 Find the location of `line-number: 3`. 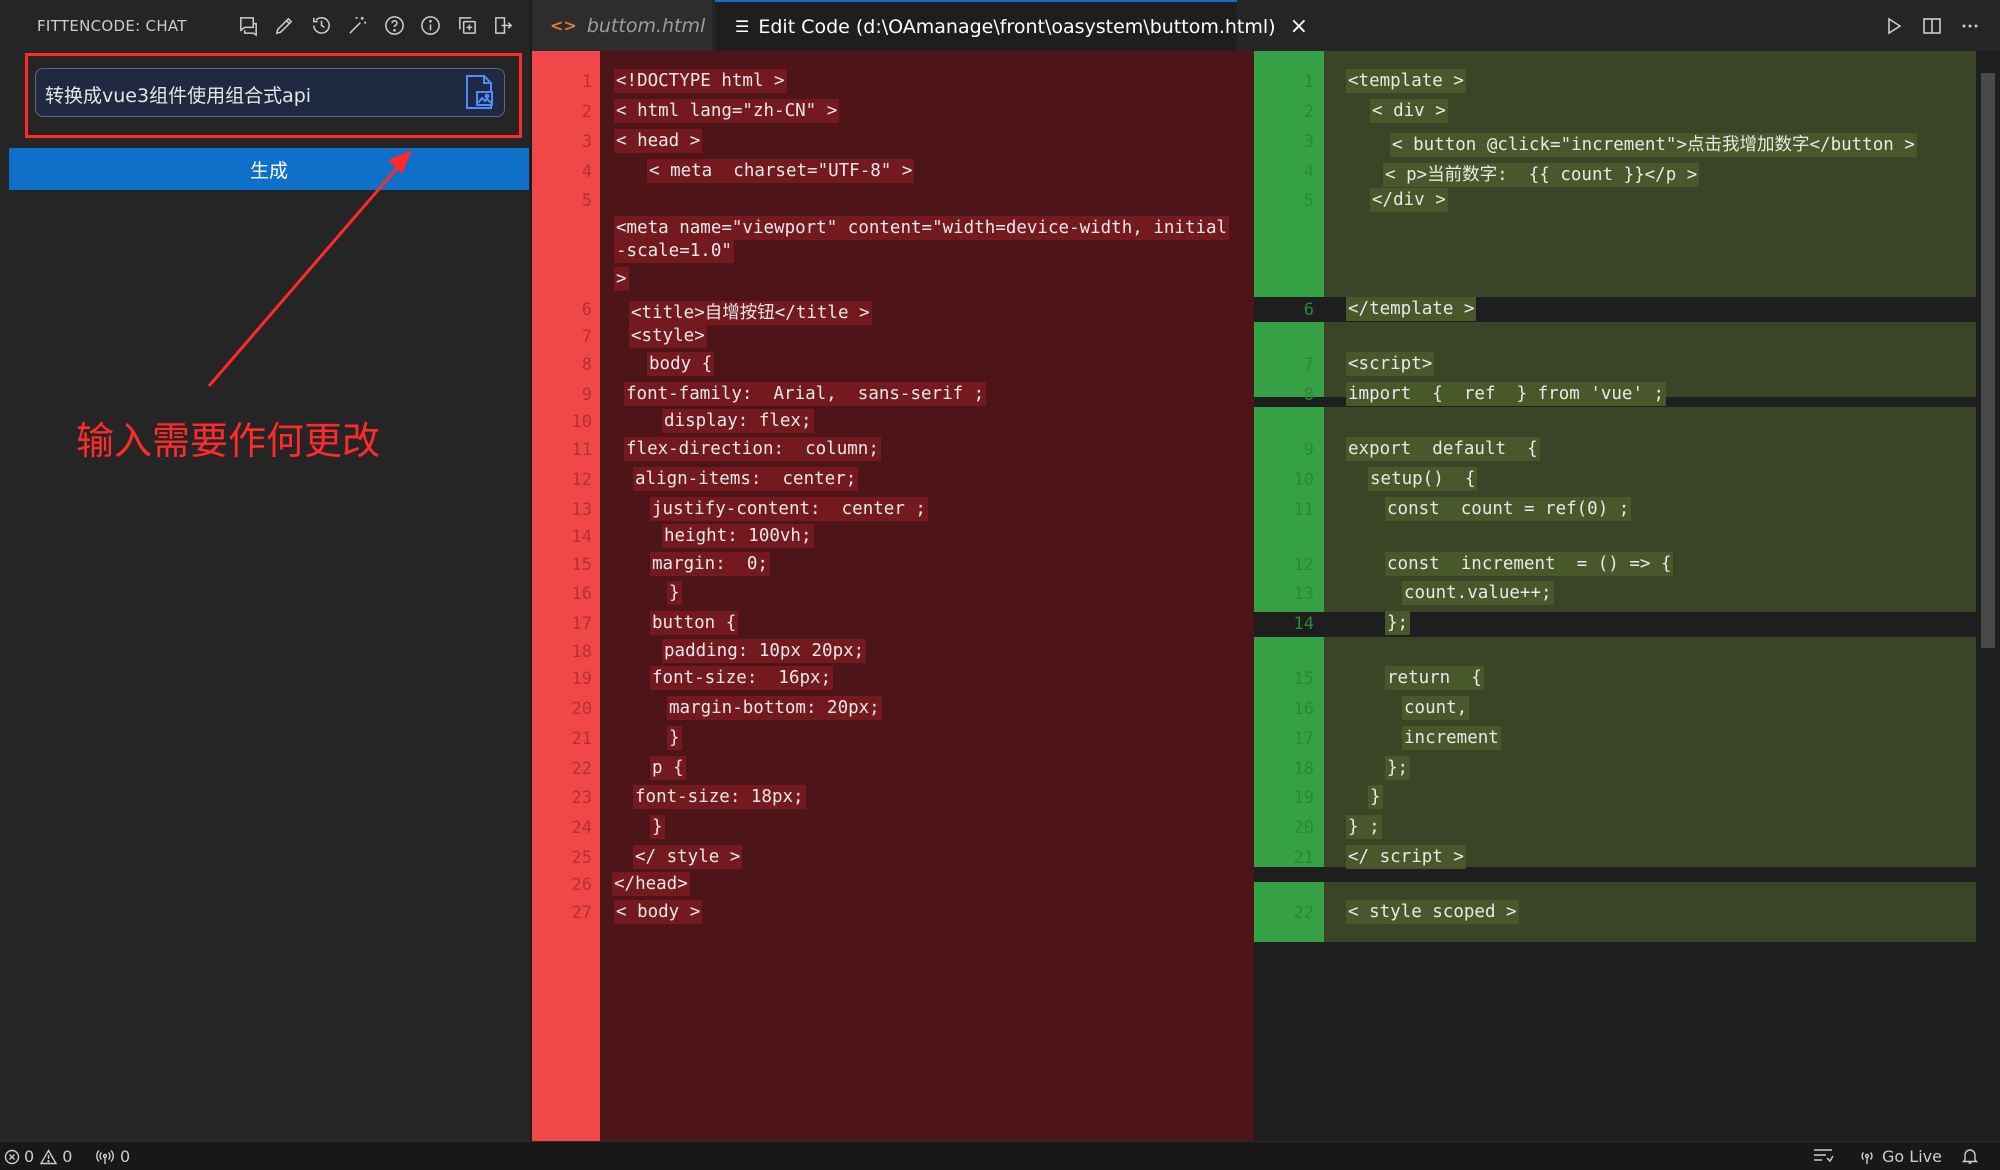

line-number: 3 is located at coordinates (1308, 142).